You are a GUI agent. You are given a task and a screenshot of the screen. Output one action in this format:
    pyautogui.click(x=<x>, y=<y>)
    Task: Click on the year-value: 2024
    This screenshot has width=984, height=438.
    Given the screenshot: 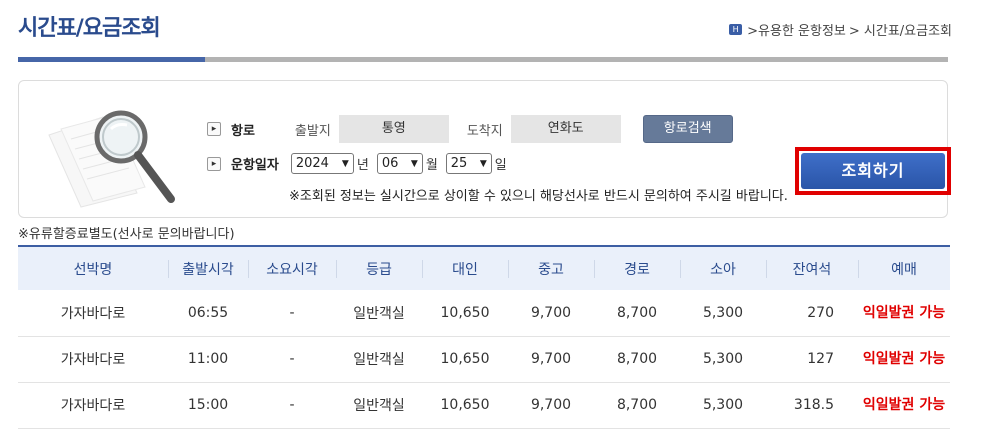 What is the action you would take?
    pyautogui.click(x=312, y=163)
    